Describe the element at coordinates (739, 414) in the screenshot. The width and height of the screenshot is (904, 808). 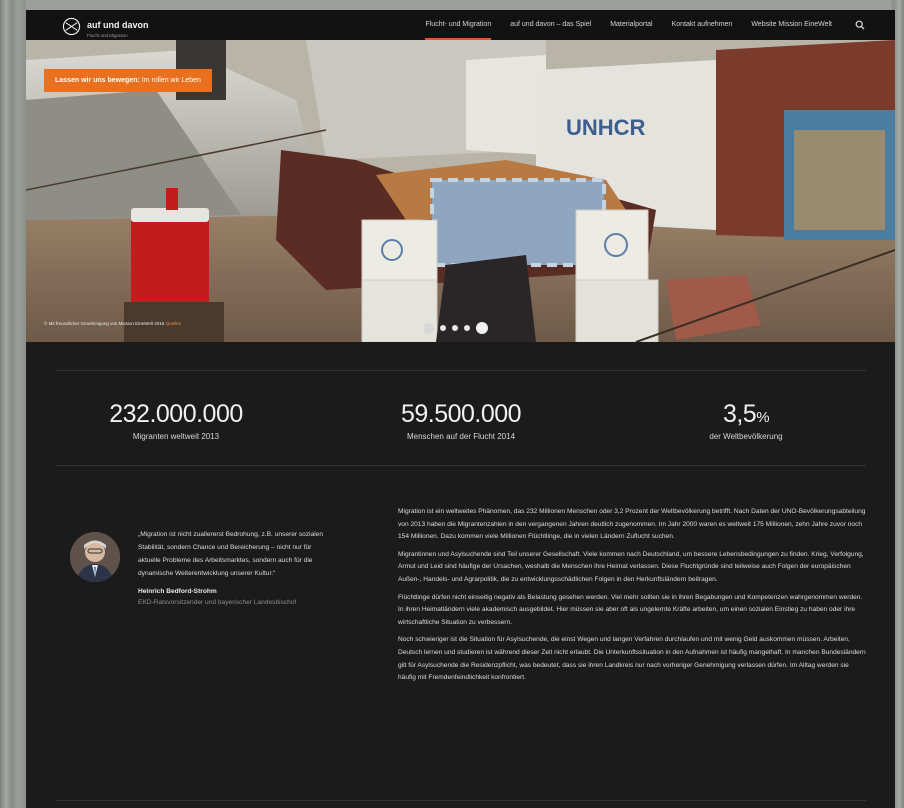
I see `stat-number: 3,5` at that location.